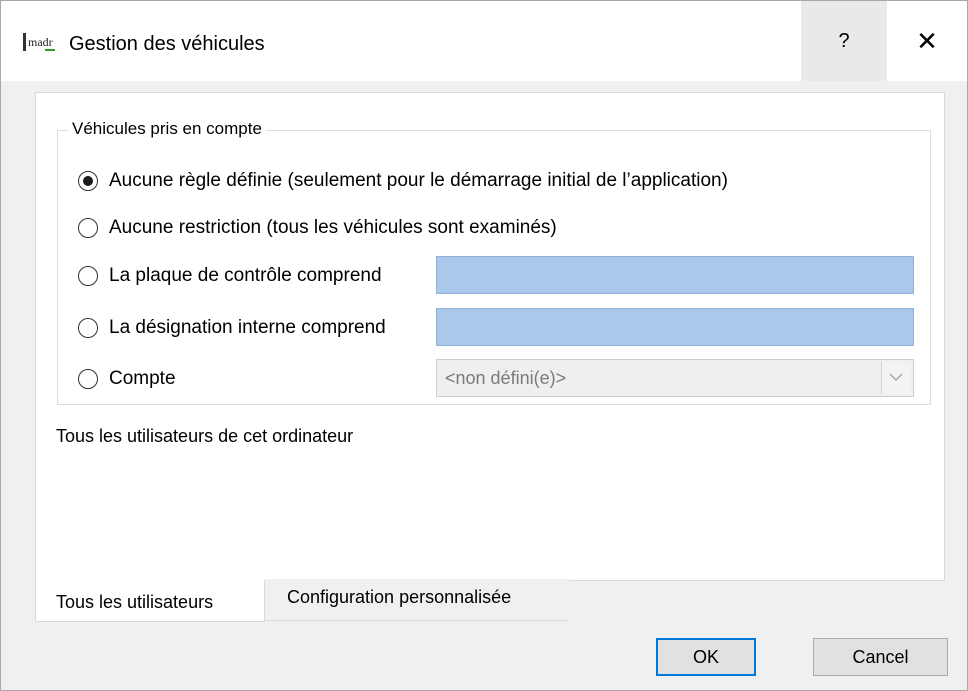 This screenshot has width=968, height=691. Describe the element at coordinates (484, 41) in the screenshot. I see `title-bar: madr Gestion des véhicules ? ✕` at that location.